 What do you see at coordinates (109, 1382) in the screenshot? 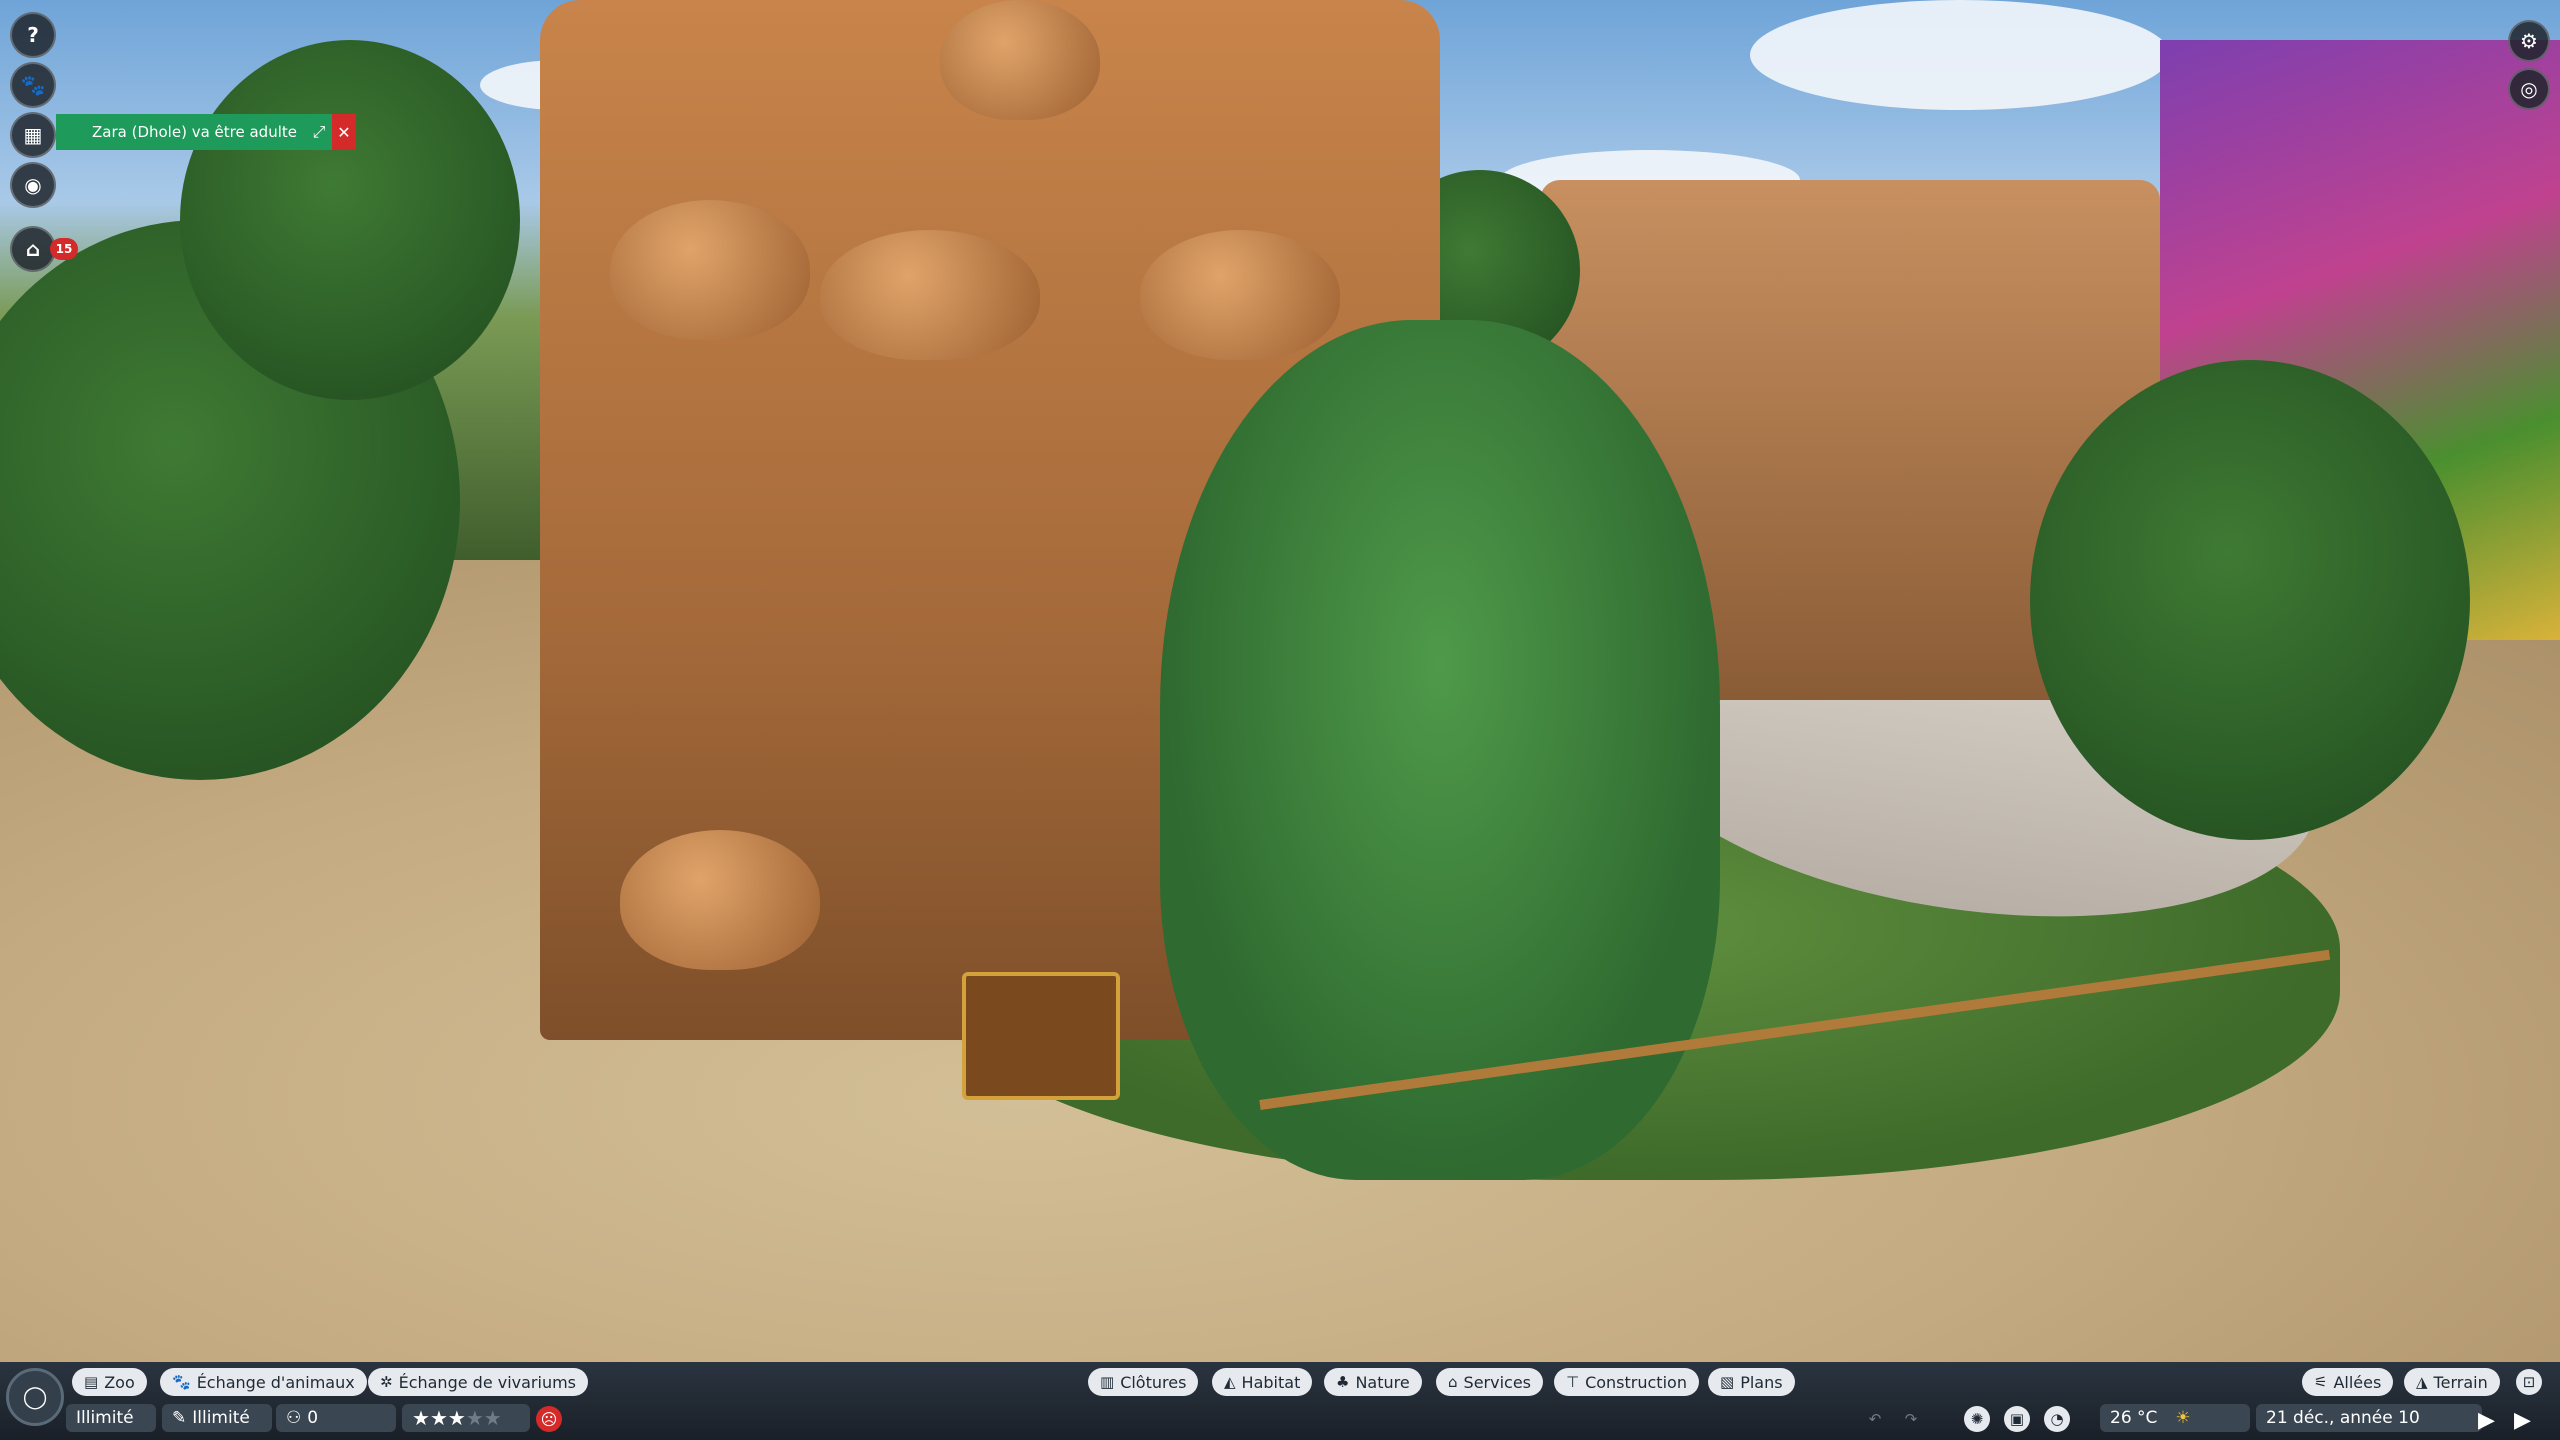
I see `tab-zoo: ▤ Zoo` at bounding box center [109, 1382].